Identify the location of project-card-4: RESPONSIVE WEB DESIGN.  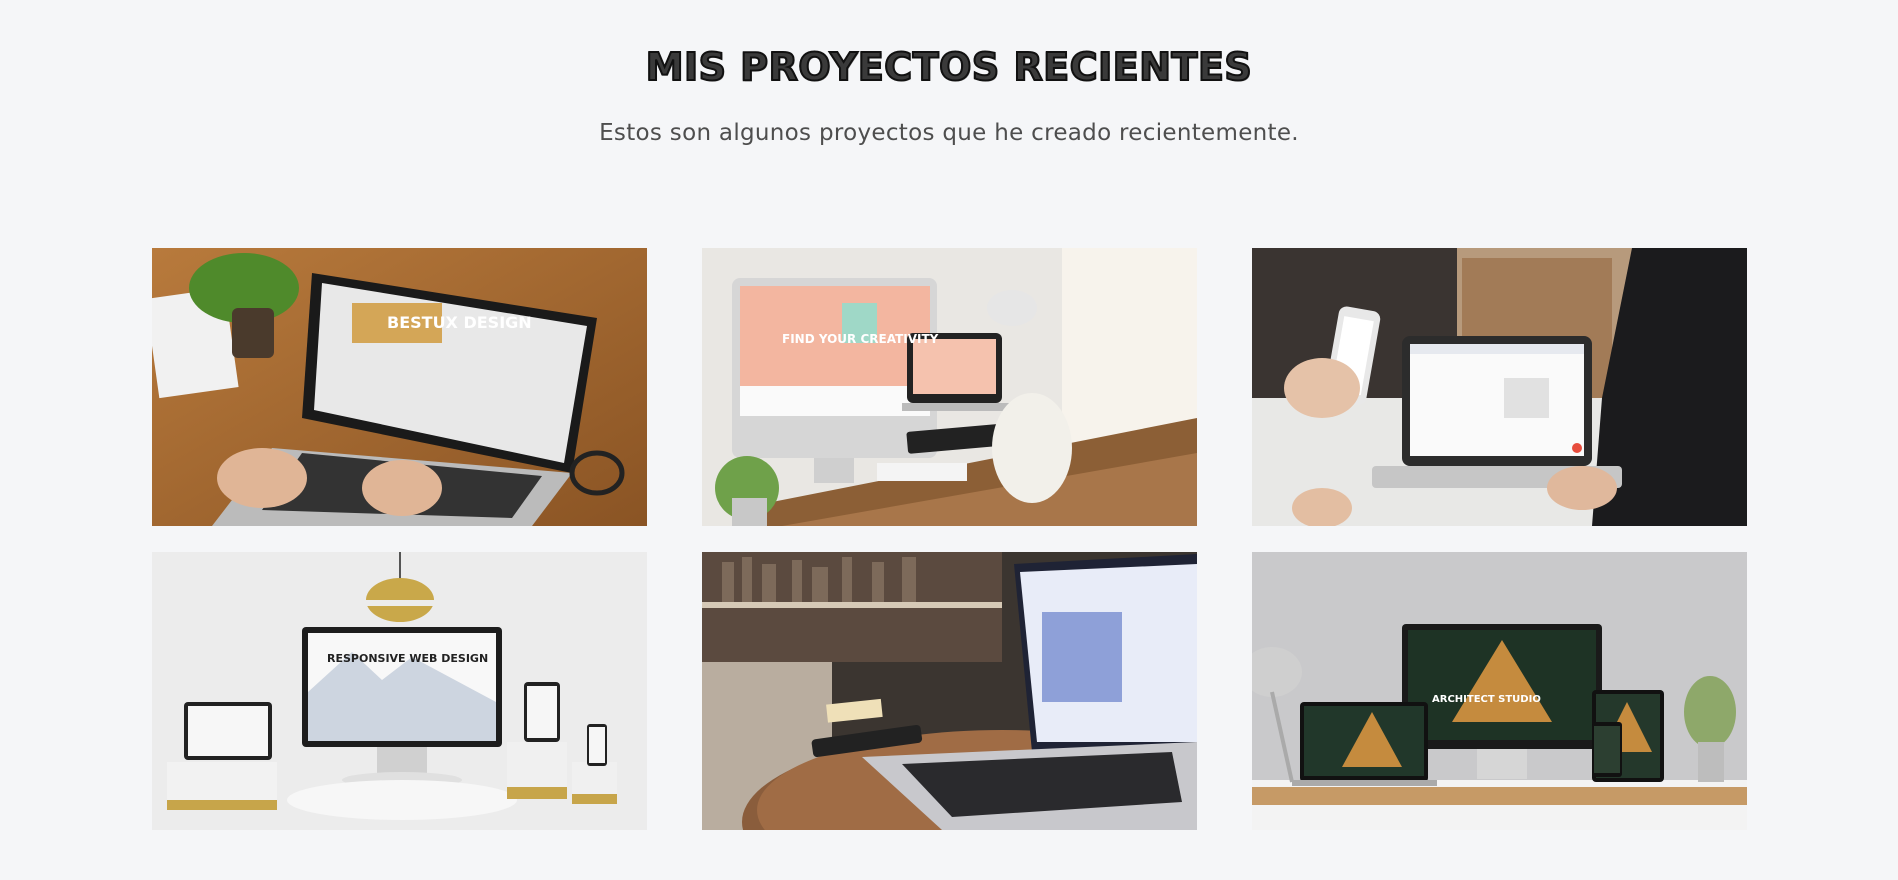
(399, 691).